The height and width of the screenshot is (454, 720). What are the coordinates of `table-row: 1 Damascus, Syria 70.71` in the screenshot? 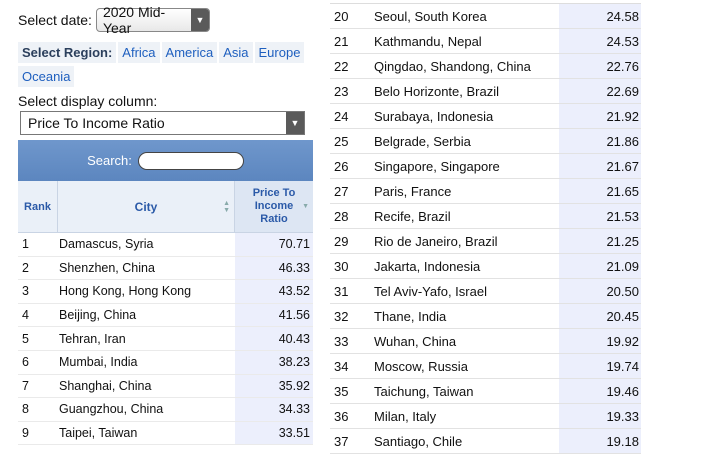 It's located at (165, 245).